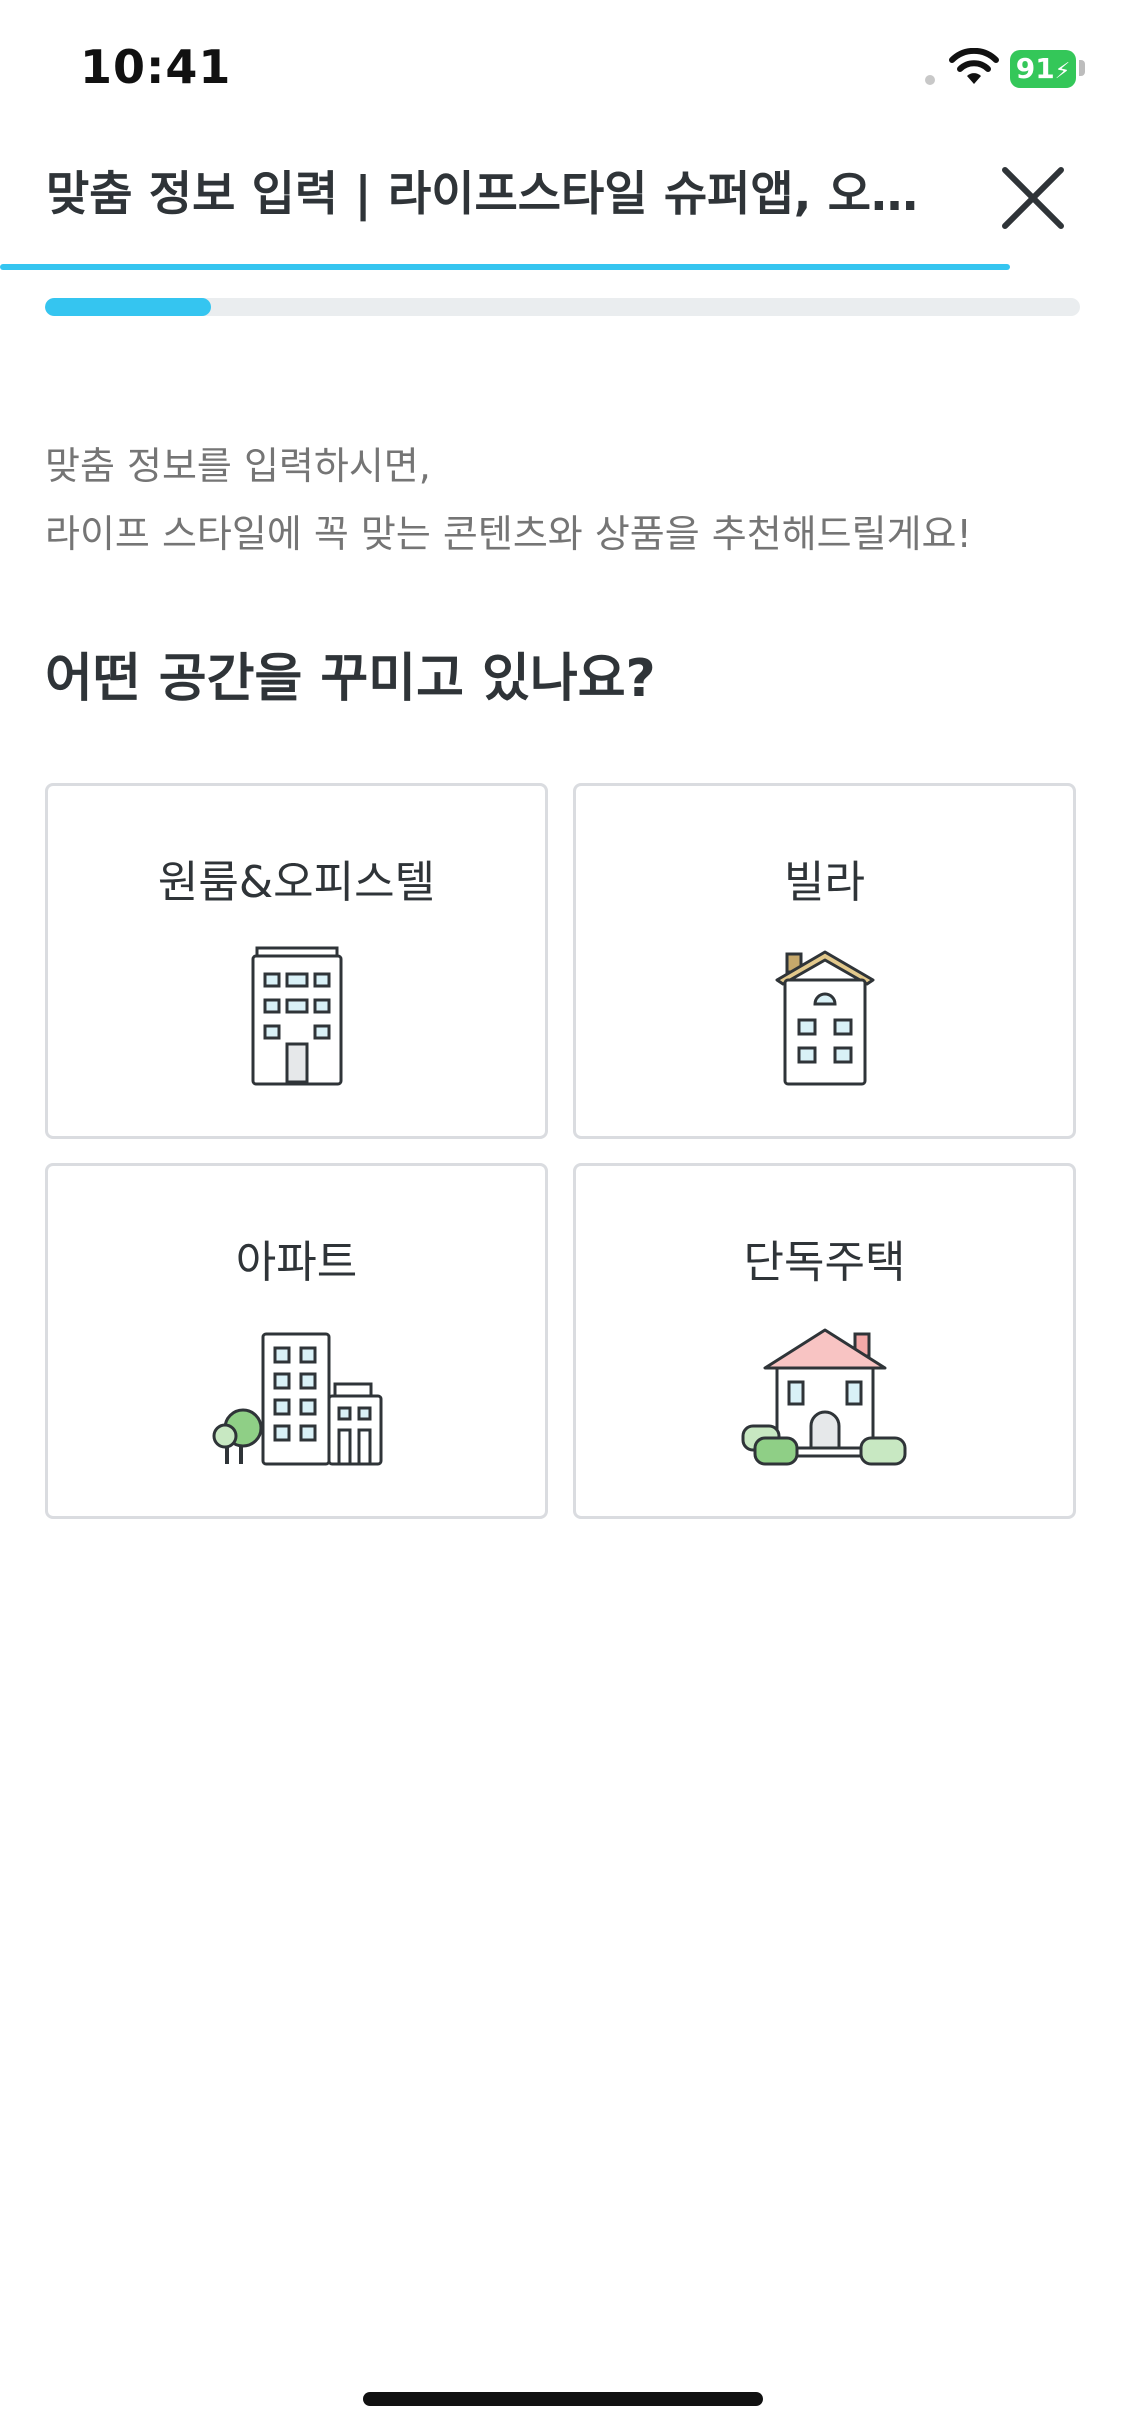 The height and width of the screenshot is (2436, 1125). I want to click on page-title: 맞춤 정보 입력 | 라이프스타일 슈퍼앱, 오늘의집, so click(496, 194).